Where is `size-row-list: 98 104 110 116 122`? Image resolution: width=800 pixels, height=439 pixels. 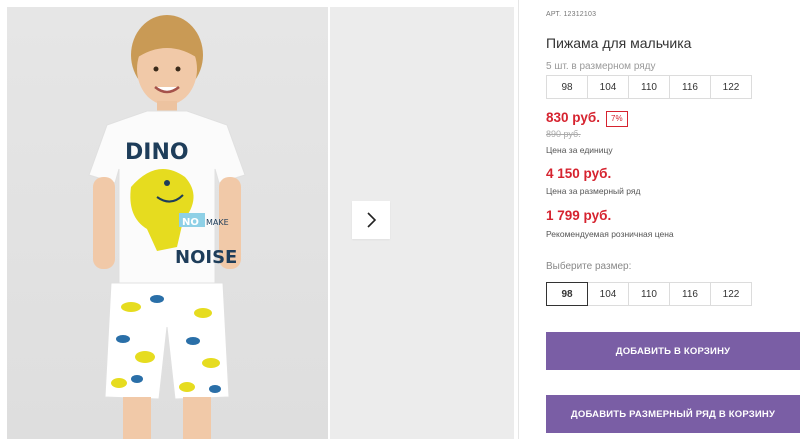 size-row-list: 98 104 110 116 122 is located at coordinates (649, 87).